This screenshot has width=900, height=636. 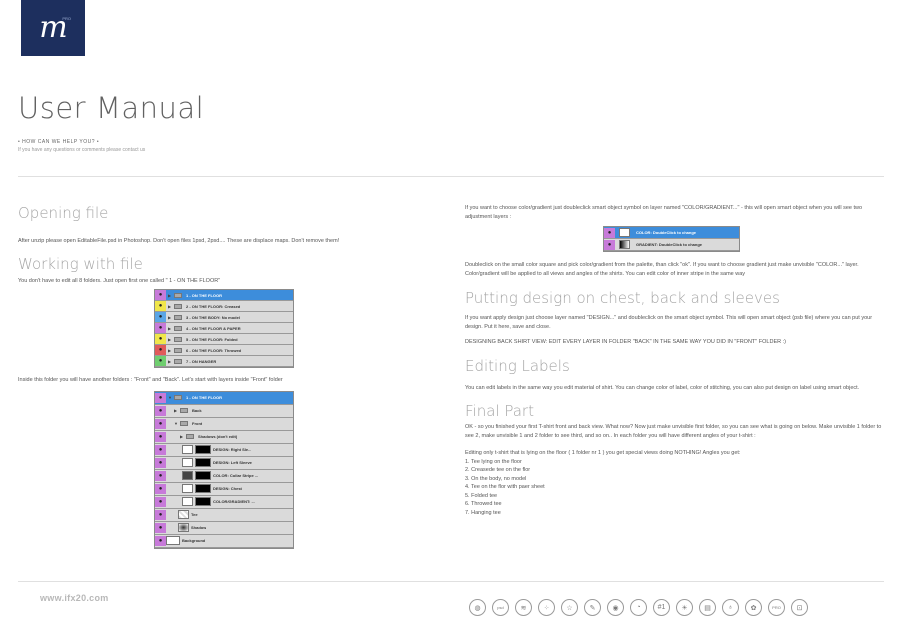 I want to click on list-item: 3. On the body, no model, so click(x=496, y=478).